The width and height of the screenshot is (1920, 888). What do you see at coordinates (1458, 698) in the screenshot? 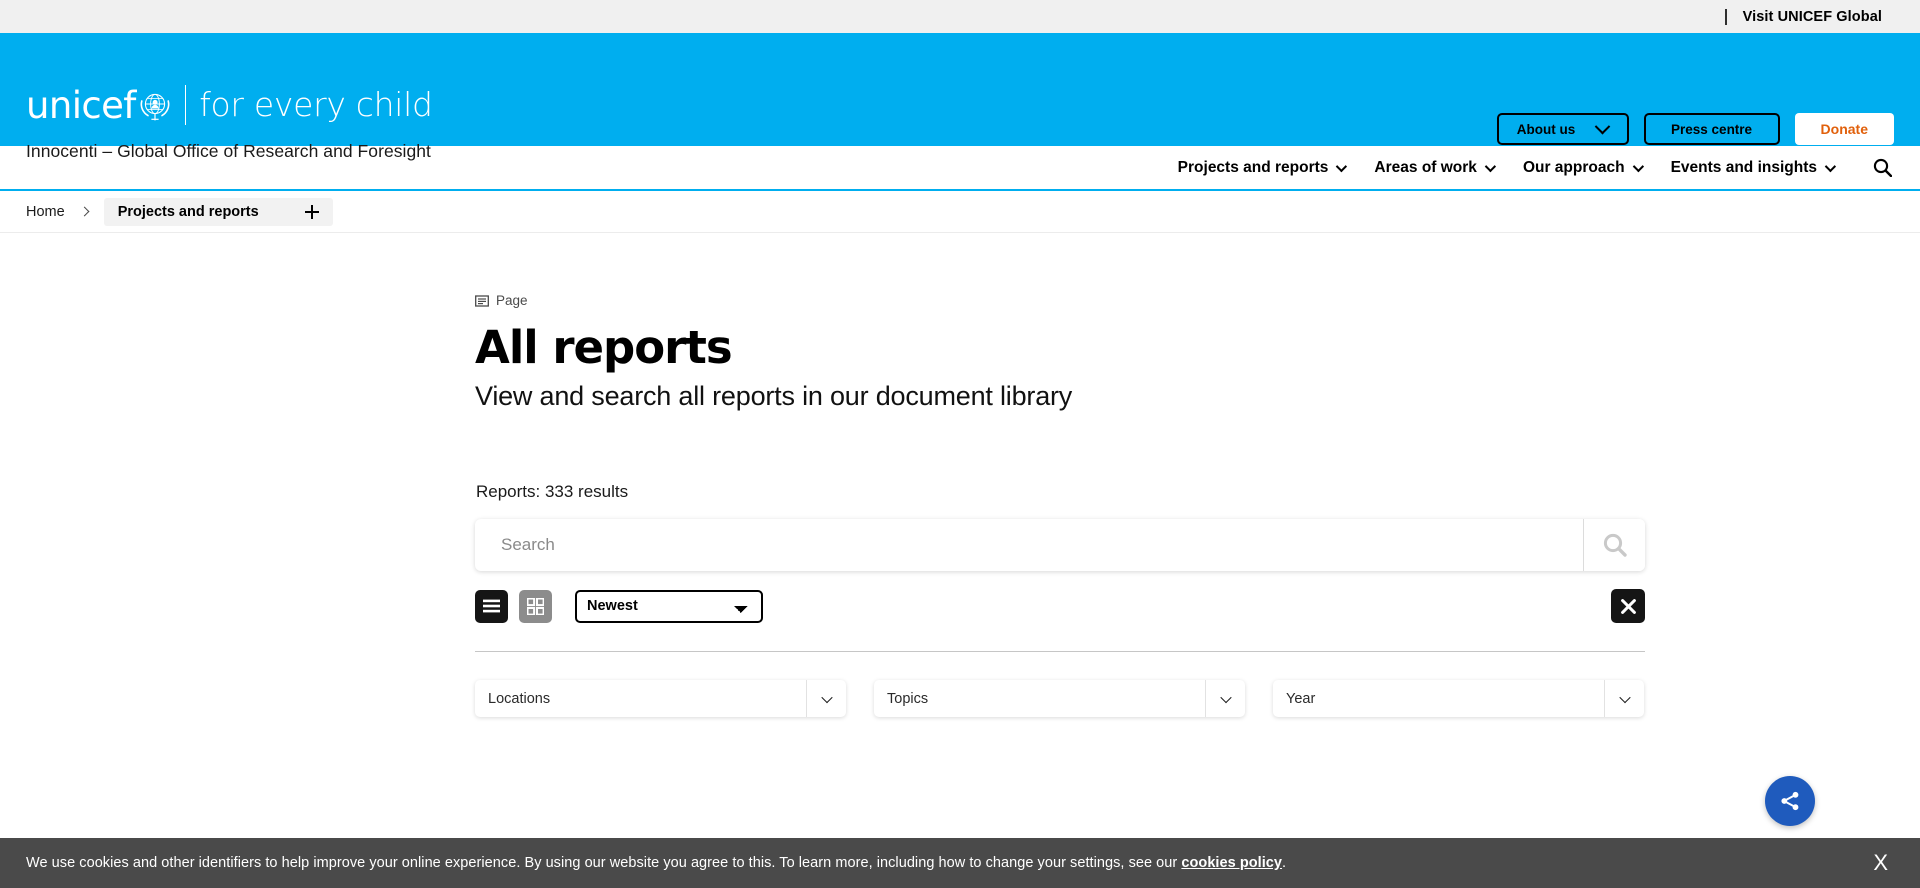
I see `filter-year: Year` at bounding box center [1458, 698].